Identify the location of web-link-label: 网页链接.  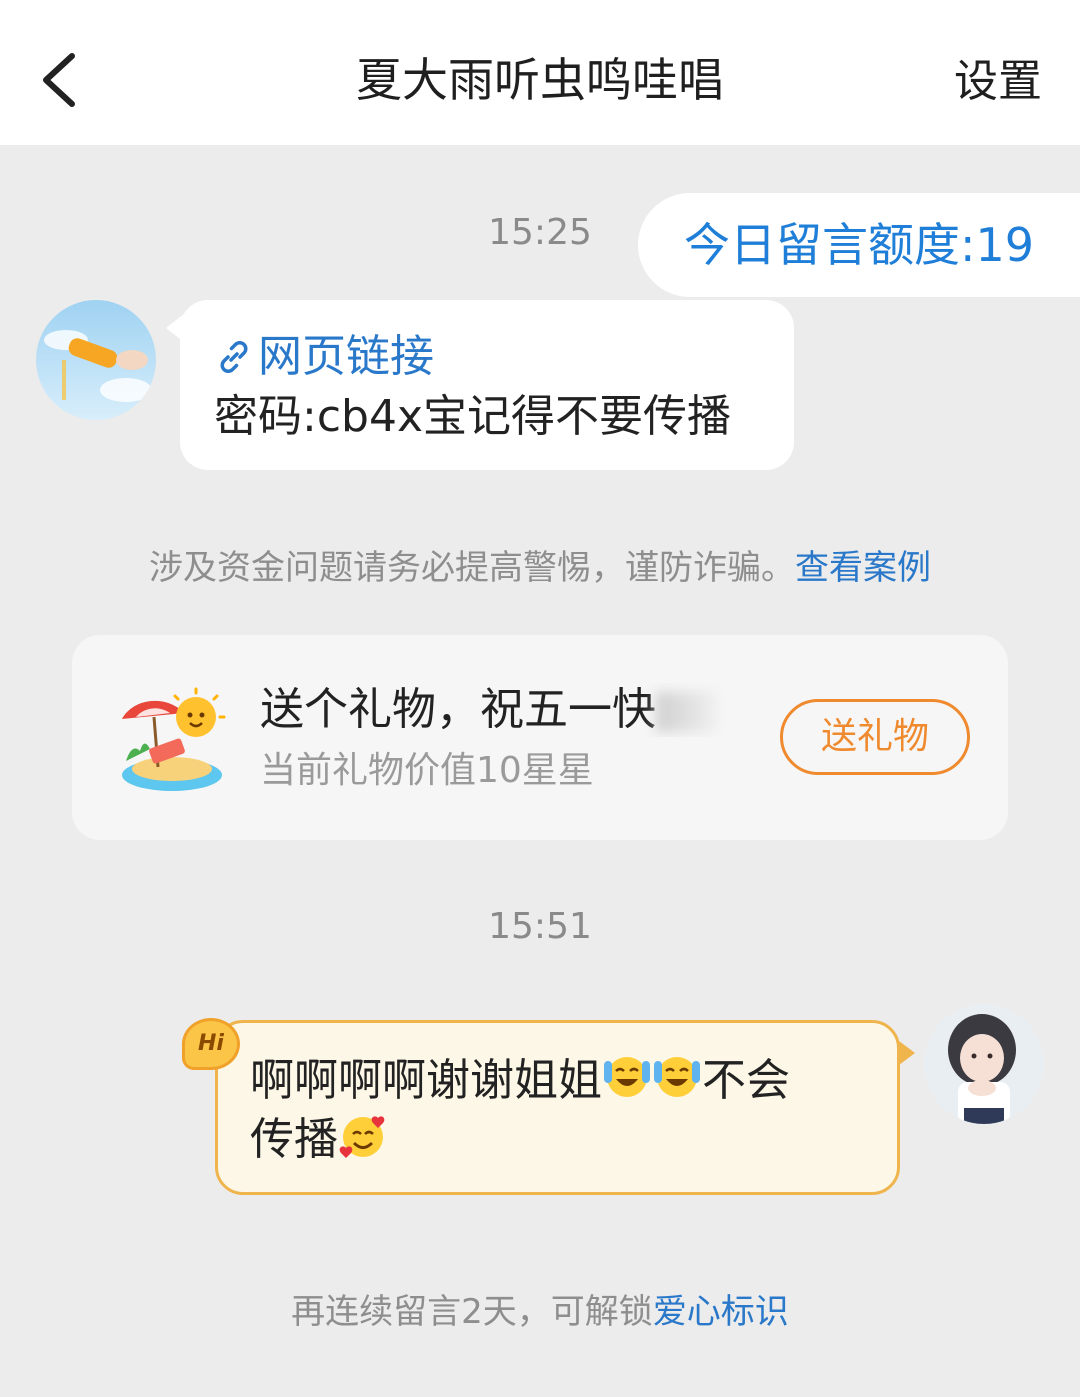
(346, 356).